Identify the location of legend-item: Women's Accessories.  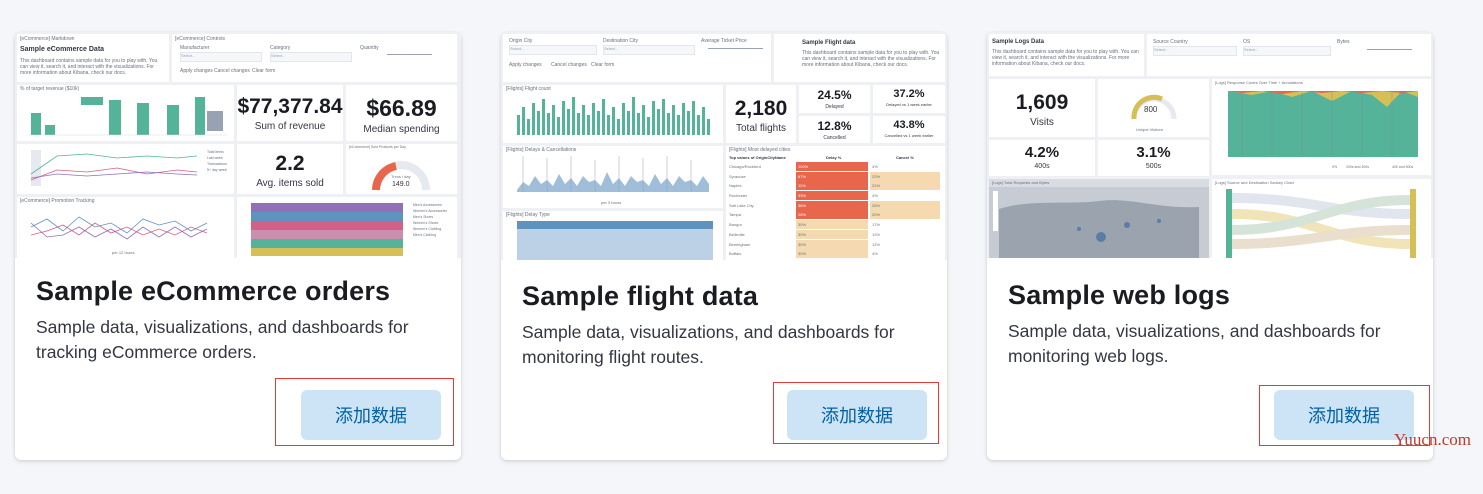
(430, 211).